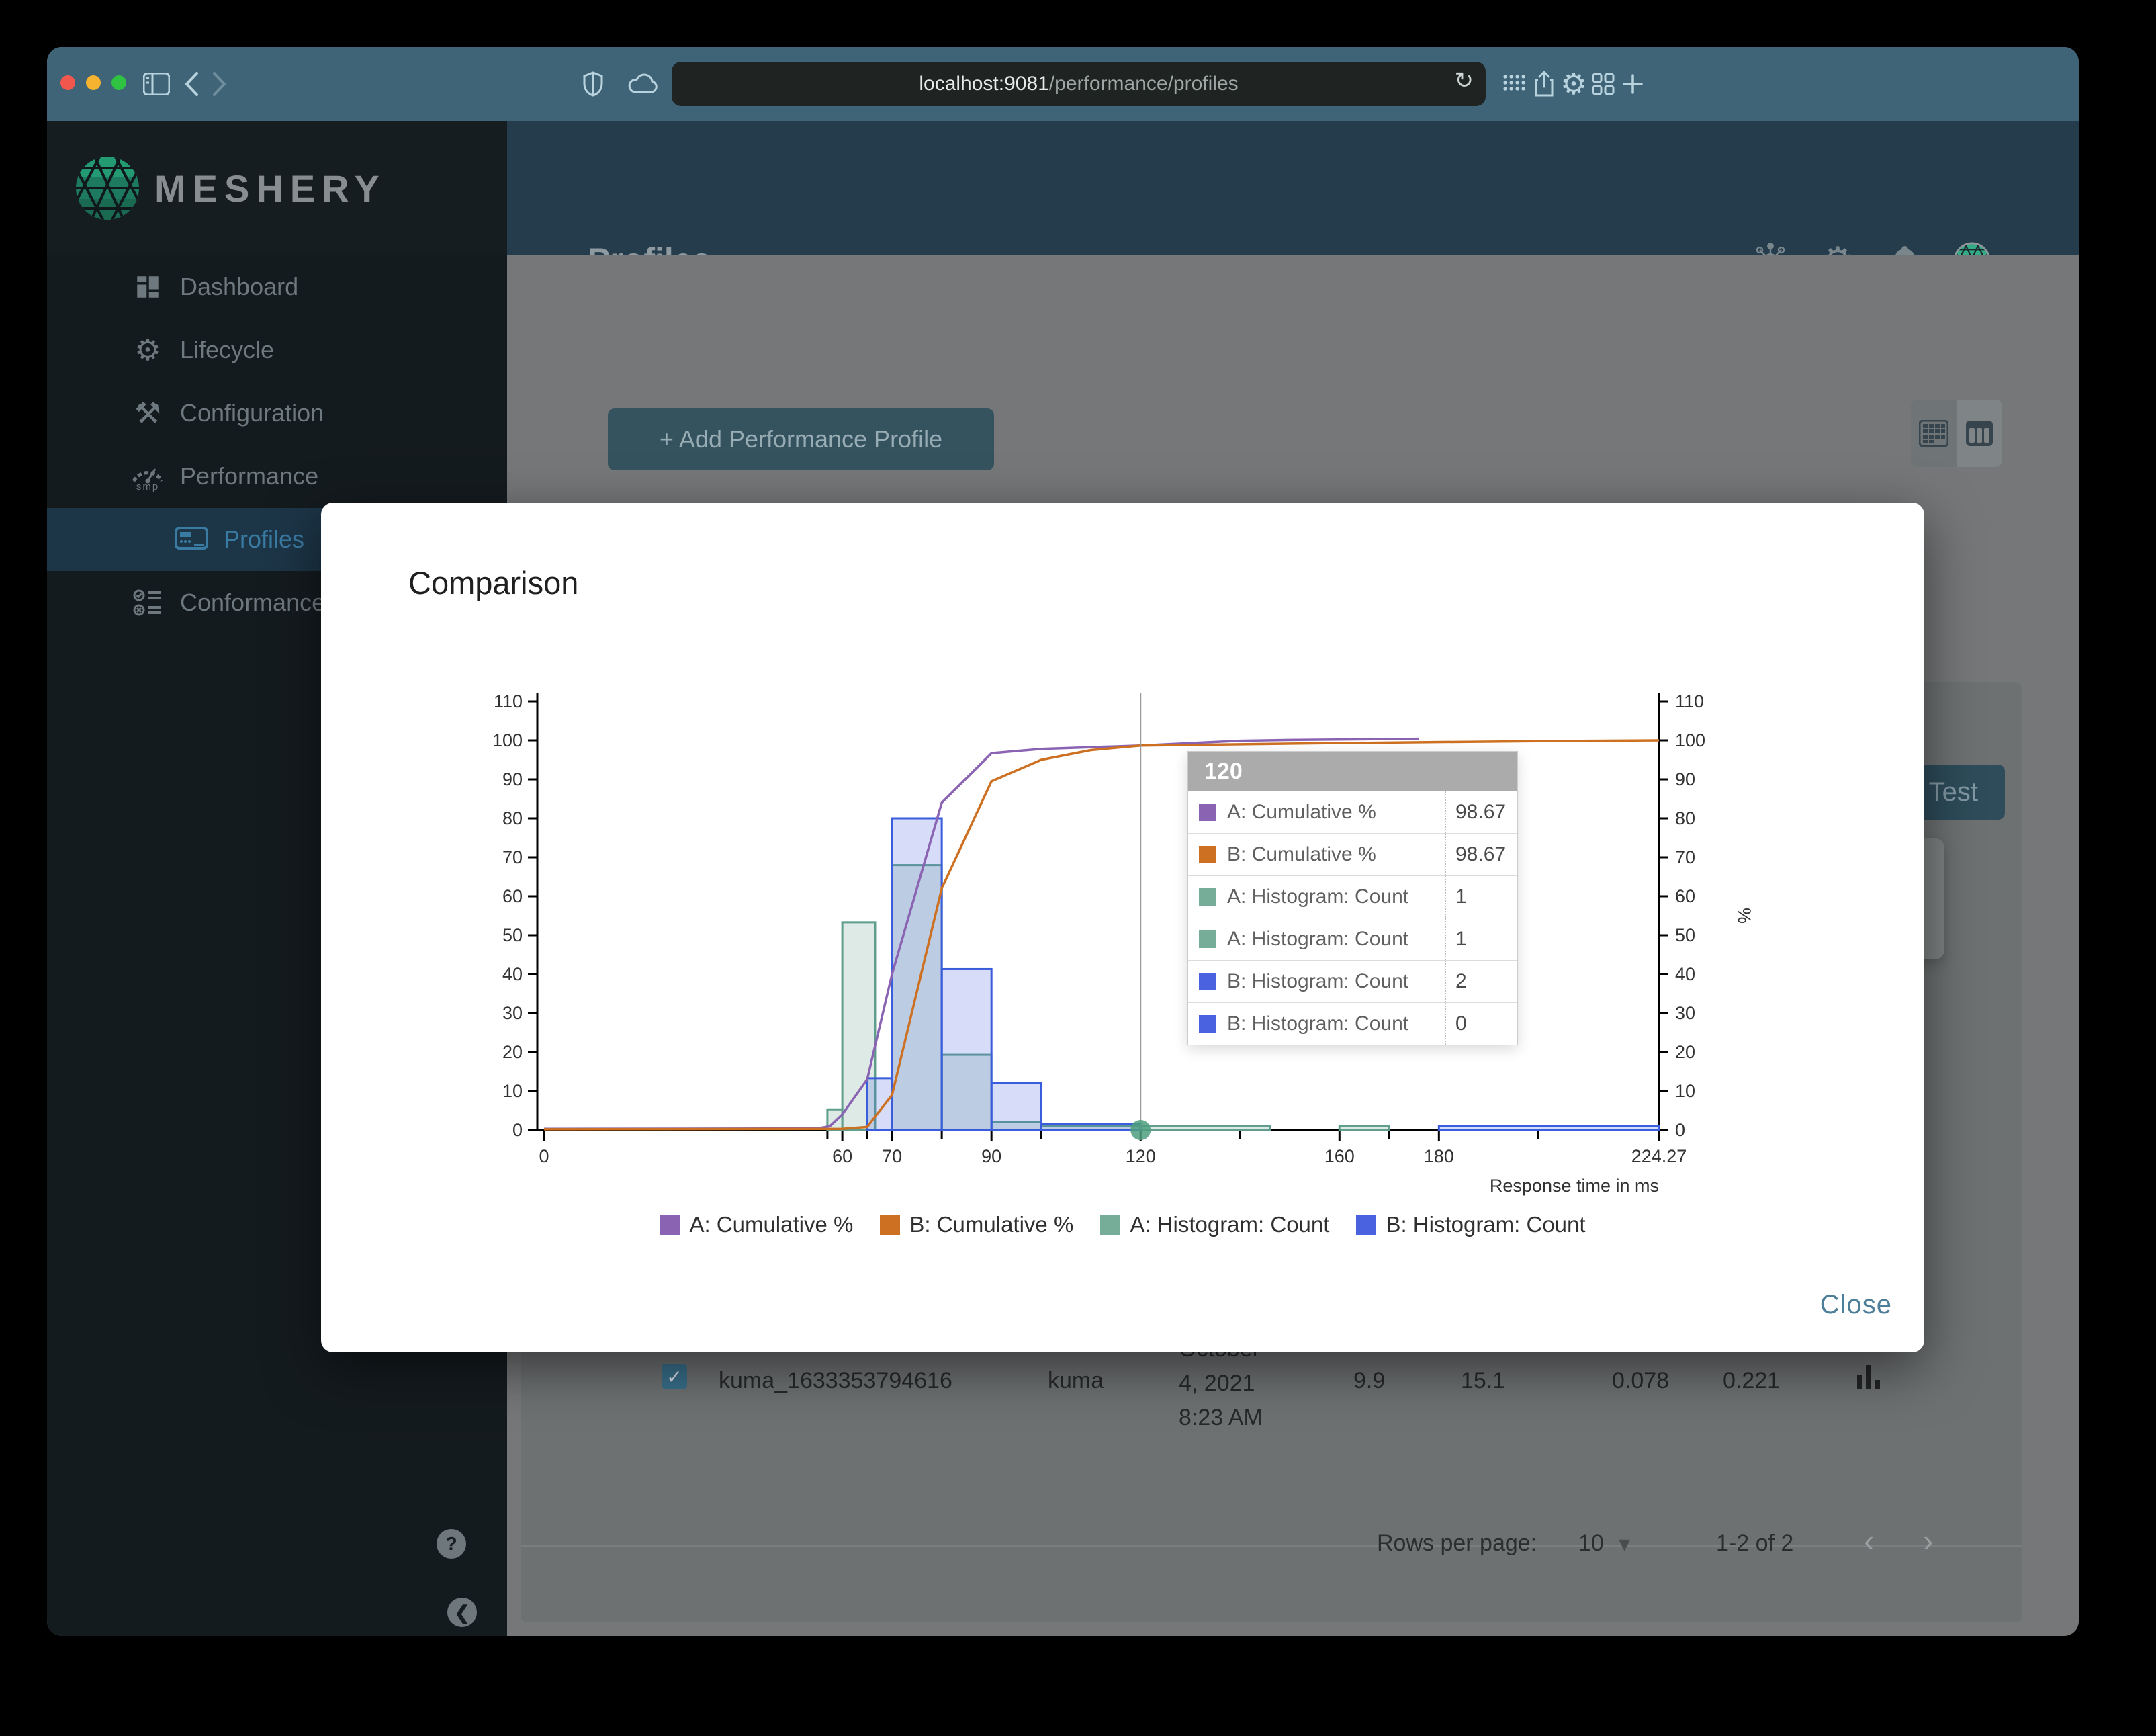 This screenshot has height=1736, width=2156. What do you see at coordinates (1685, 818) in the screenshot?
I see `svg-text: 80` at bounding box center [1685, 818].